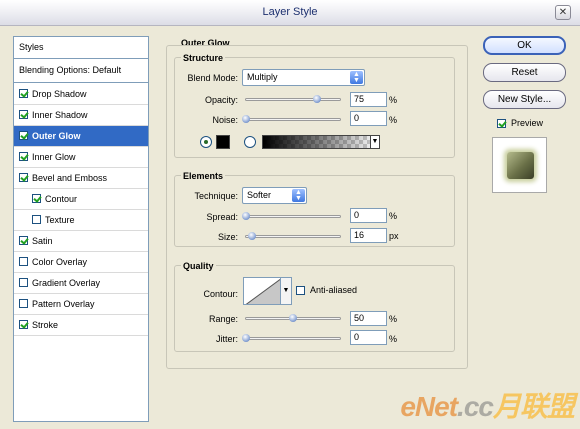  I want to click on satin-checkbox, so click(23, 240).